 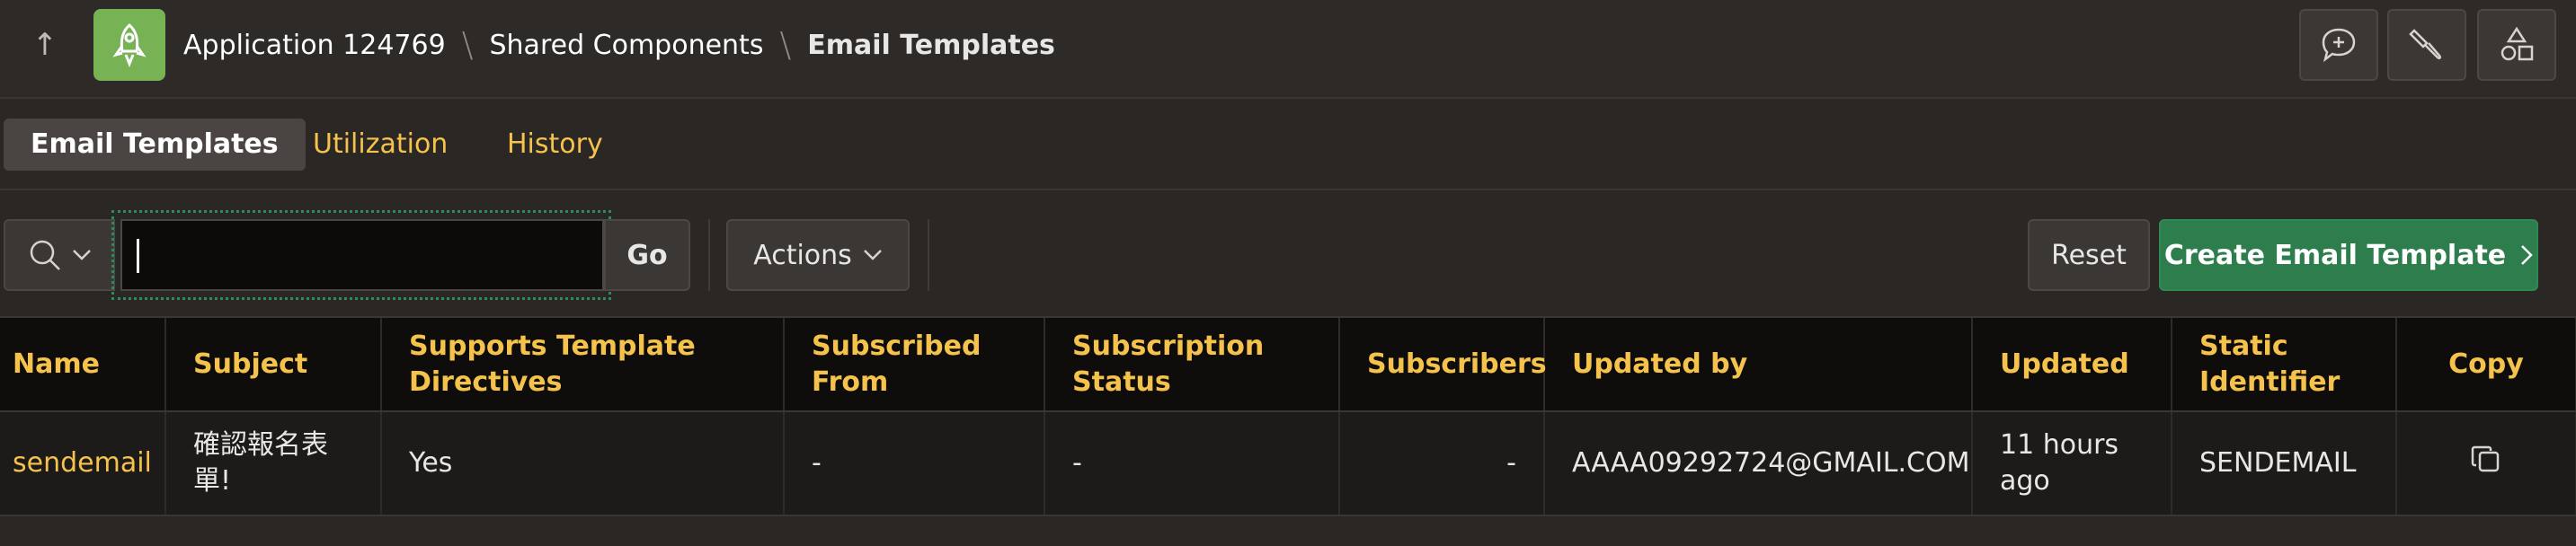 I want to click on column-header-updated: Updated, so click(x=2072, y=365).